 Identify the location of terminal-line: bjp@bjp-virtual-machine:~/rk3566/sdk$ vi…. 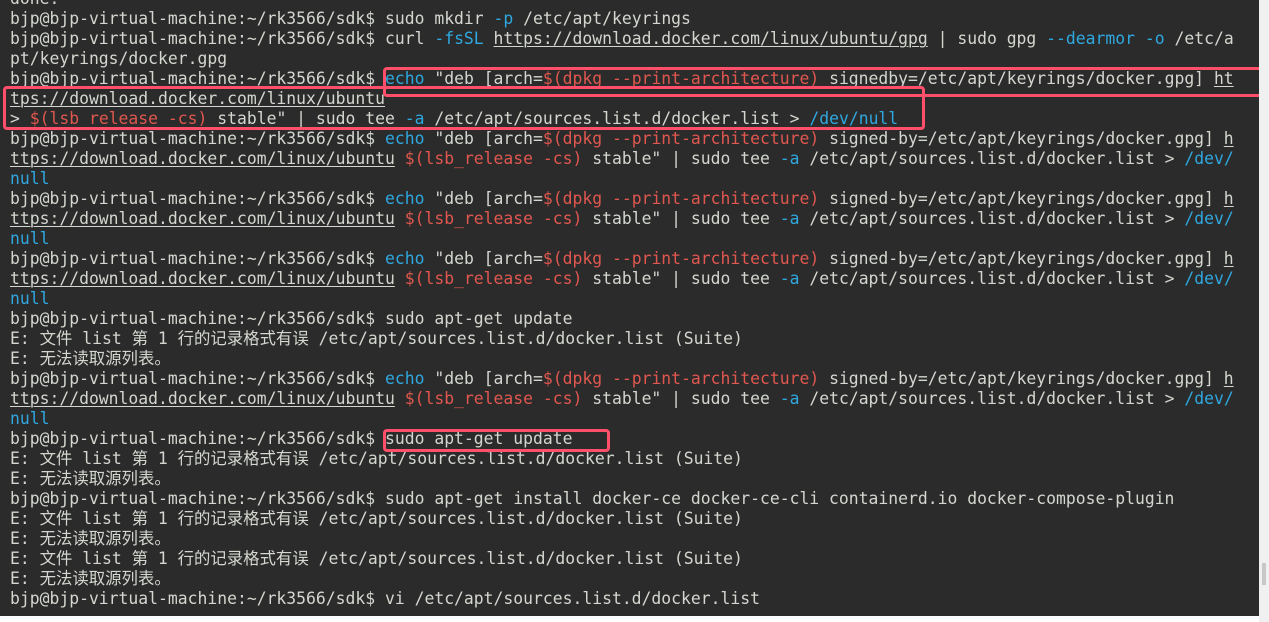
(632, 599).